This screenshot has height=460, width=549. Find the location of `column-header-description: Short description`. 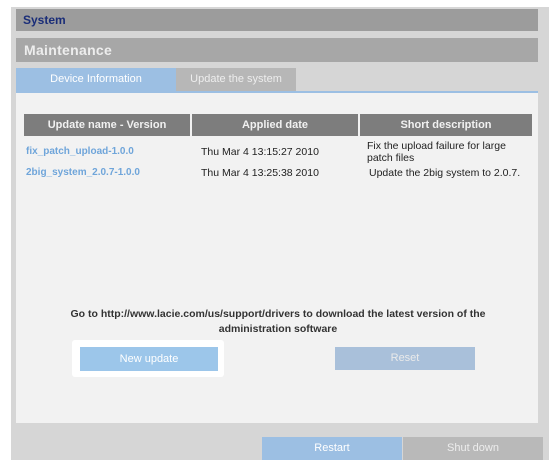

column-header-description: Short description is located at coordinates (446, 125).